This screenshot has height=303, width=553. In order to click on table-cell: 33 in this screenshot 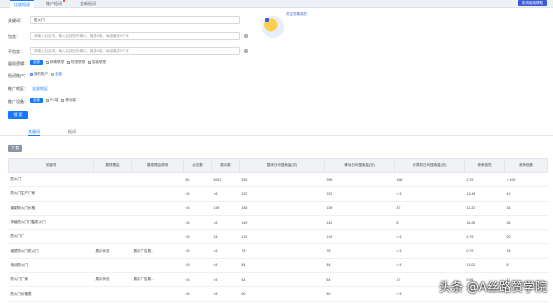, I will do `click(526, 208)`.